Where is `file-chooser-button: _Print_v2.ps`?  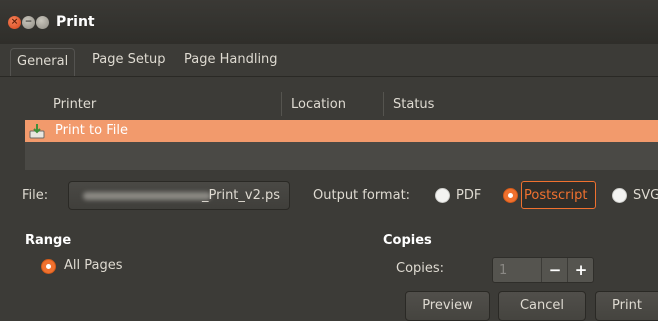 file-chooser-button: _Print_v2.ps is located at coordinates (179, 195).